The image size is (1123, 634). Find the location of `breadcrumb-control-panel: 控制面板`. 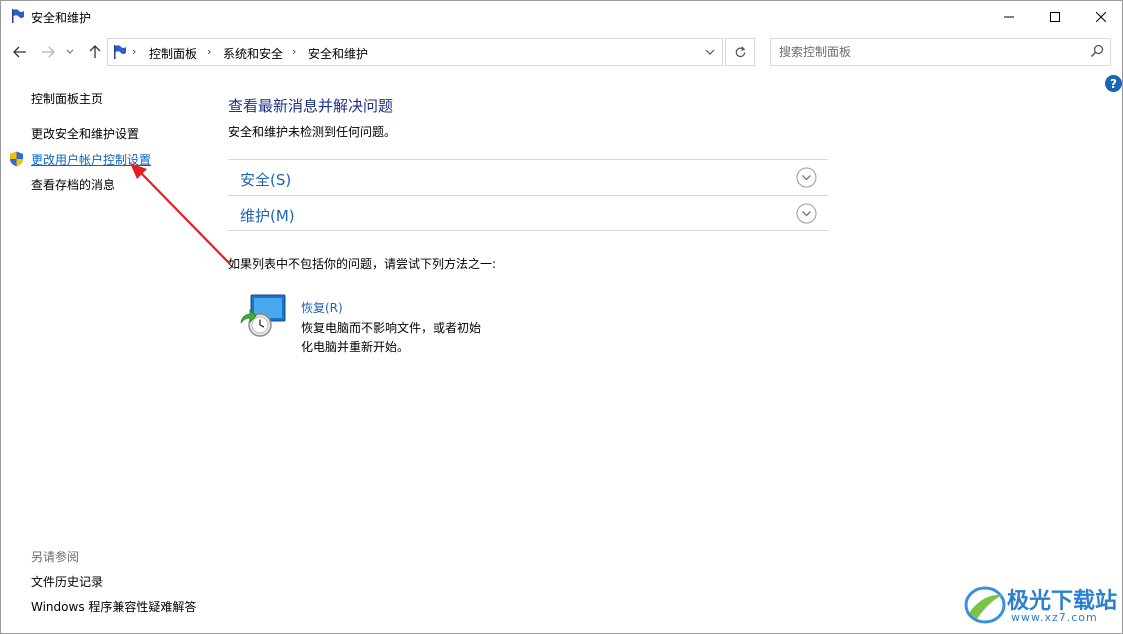

breadcrumb-control-panel: 控制面板 is located at coordinates (173, 53).